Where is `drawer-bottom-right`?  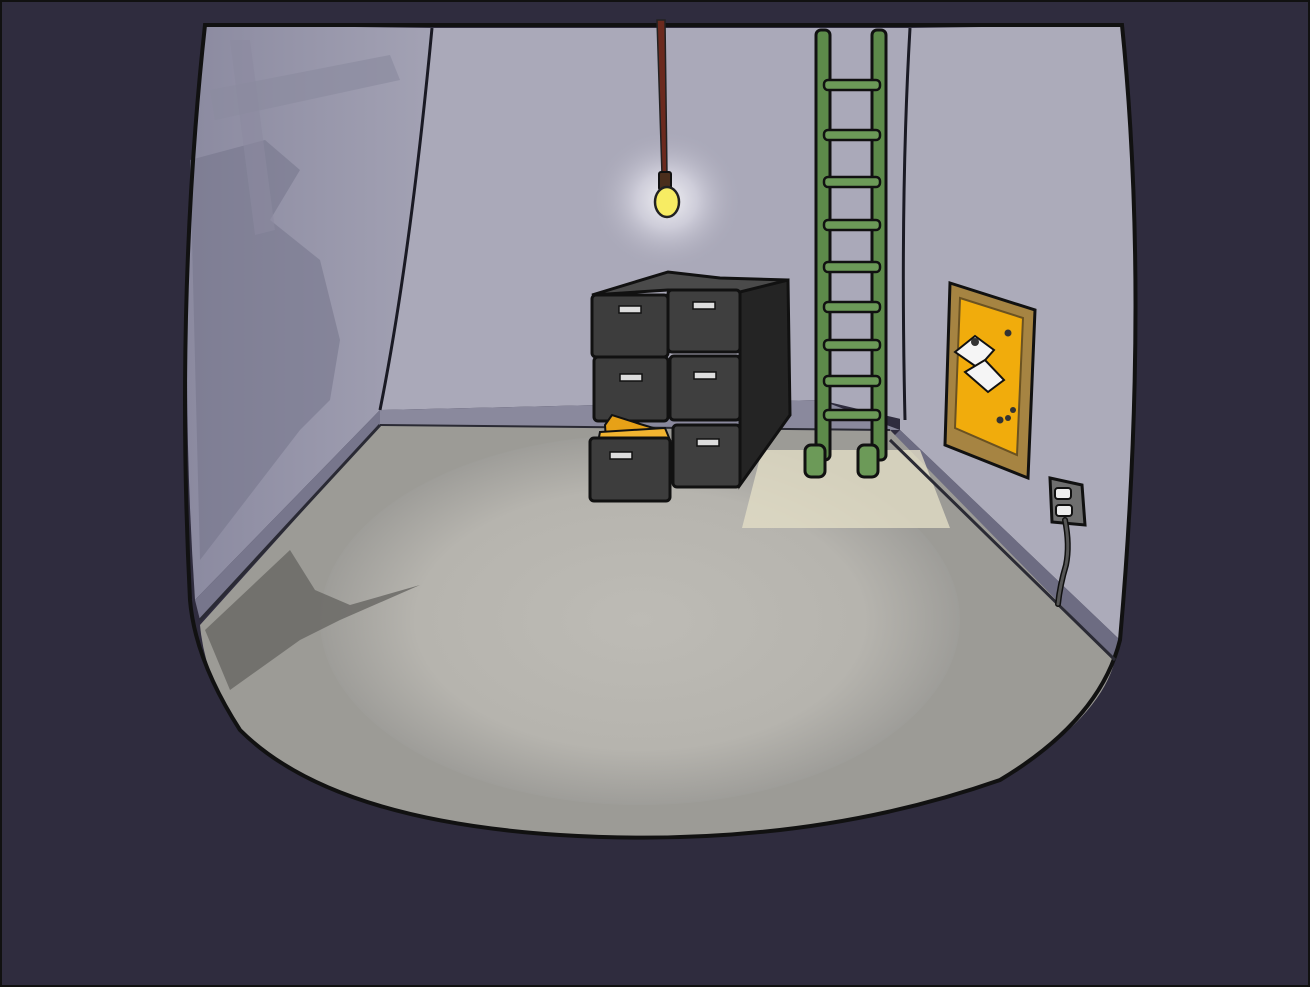 drawer-bottom-right is located at coordinates (706, 456).